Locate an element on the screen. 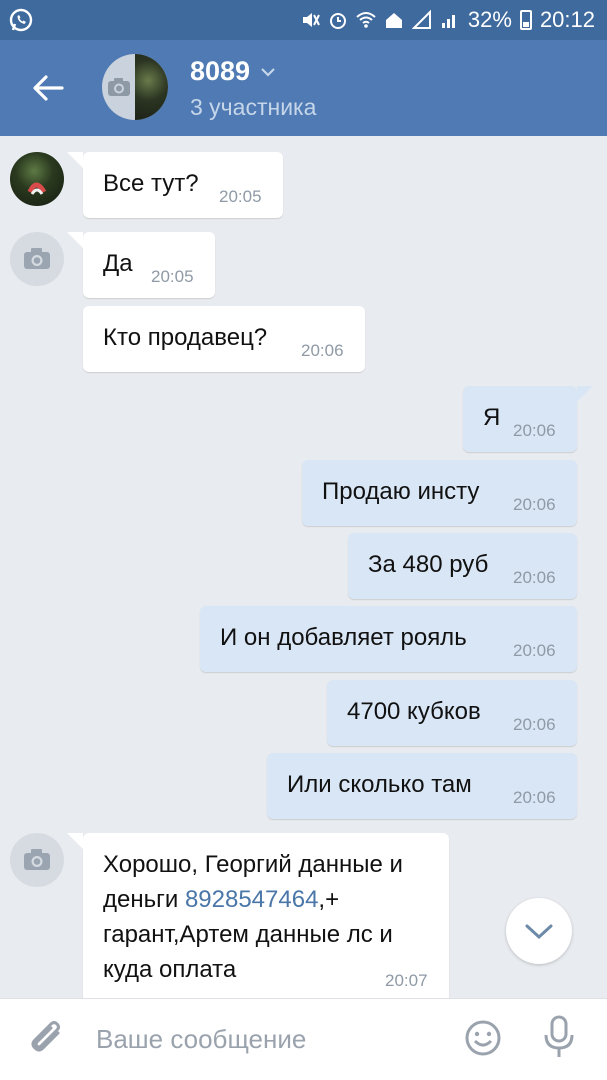 The image size is (607, 1080). clock: 20:12 is located at coordinates (567, 19).